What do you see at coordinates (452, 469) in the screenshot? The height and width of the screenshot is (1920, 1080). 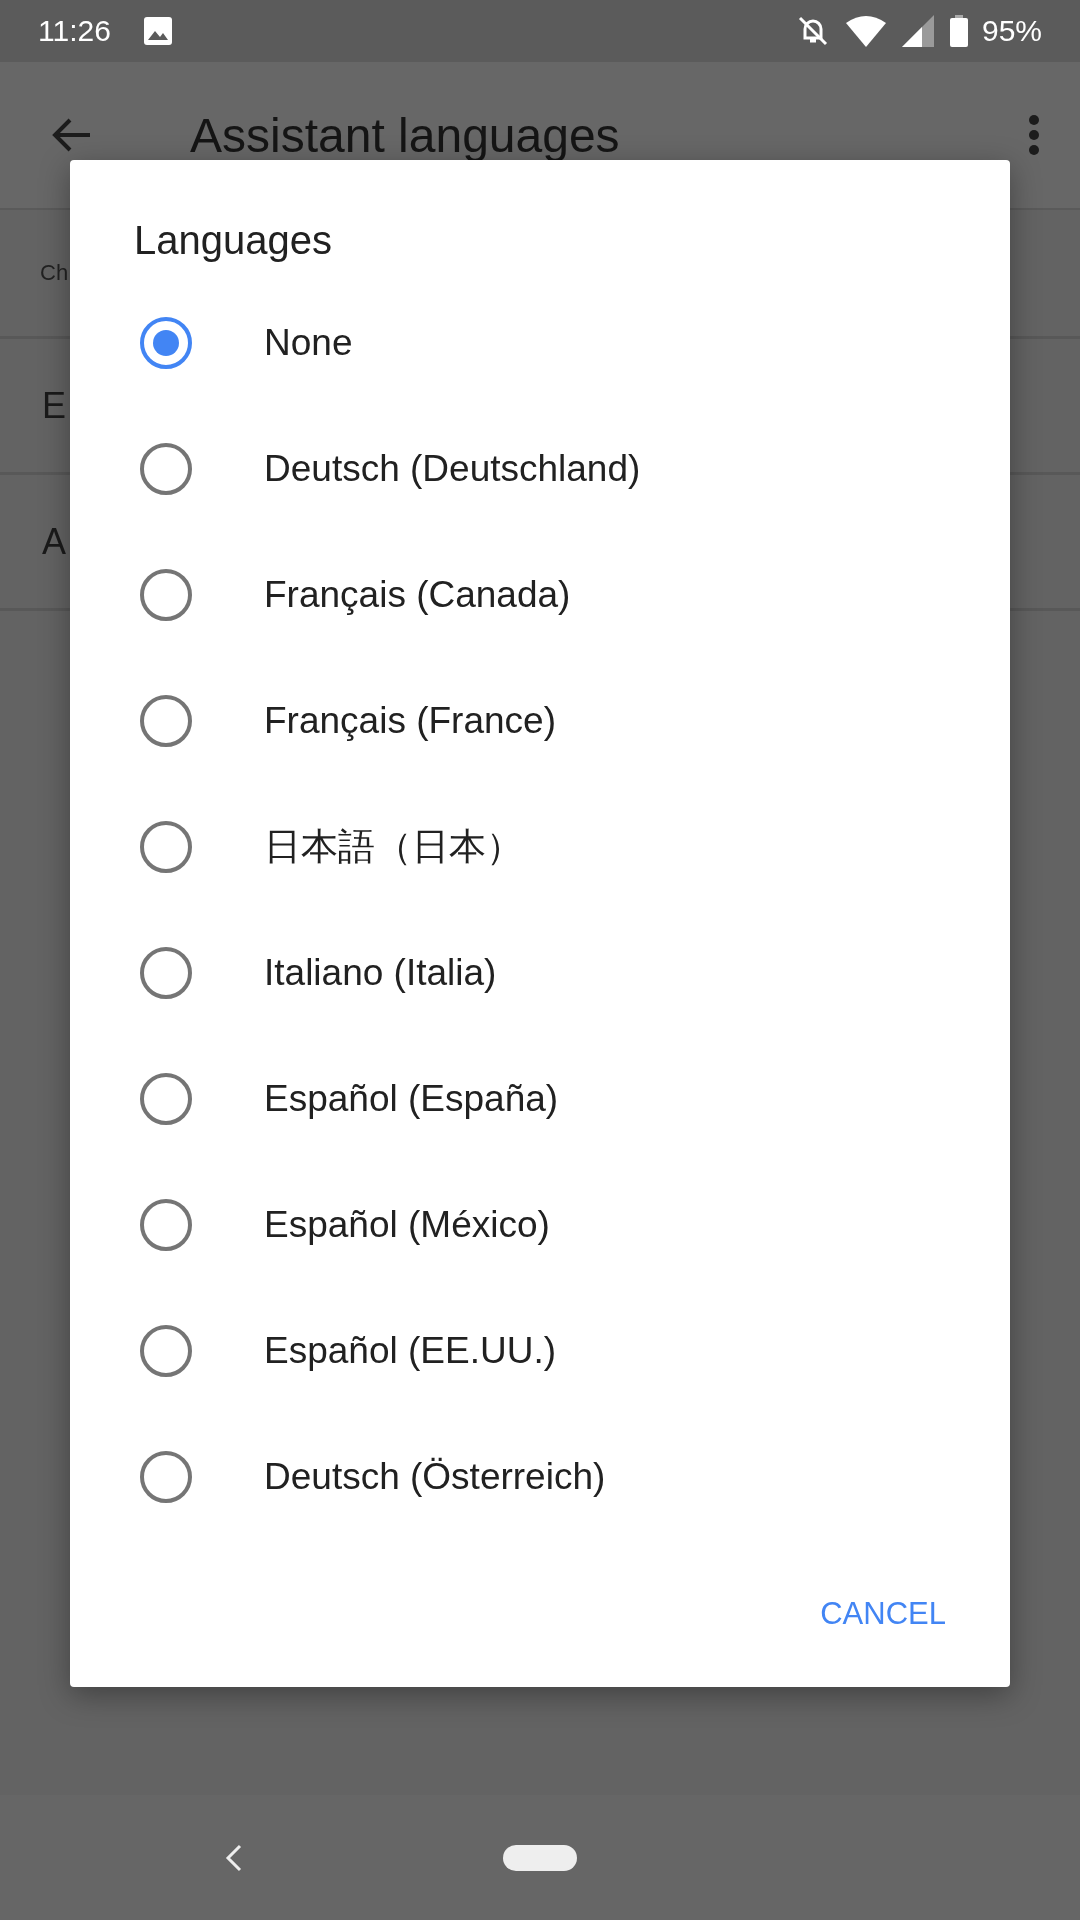 I see `option-label: Deutsch (Deutschland)` at bounding box center [452, 469].